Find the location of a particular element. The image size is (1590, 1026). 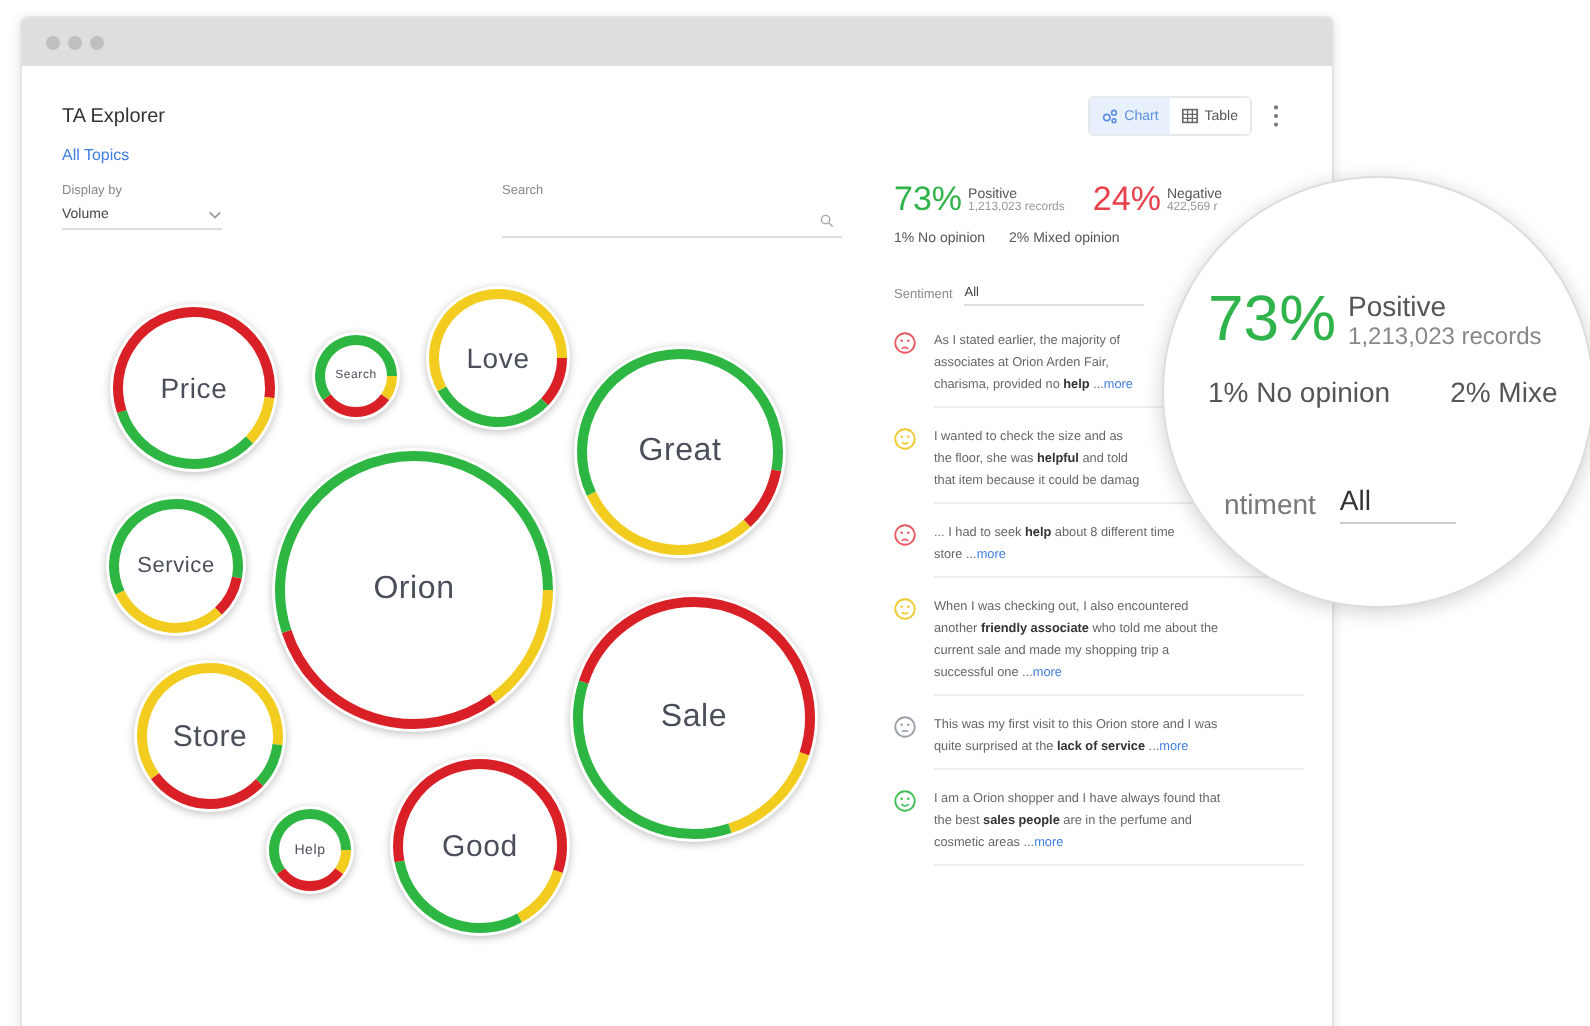

topic-bubble: Good is located at coordinates (480, 846).